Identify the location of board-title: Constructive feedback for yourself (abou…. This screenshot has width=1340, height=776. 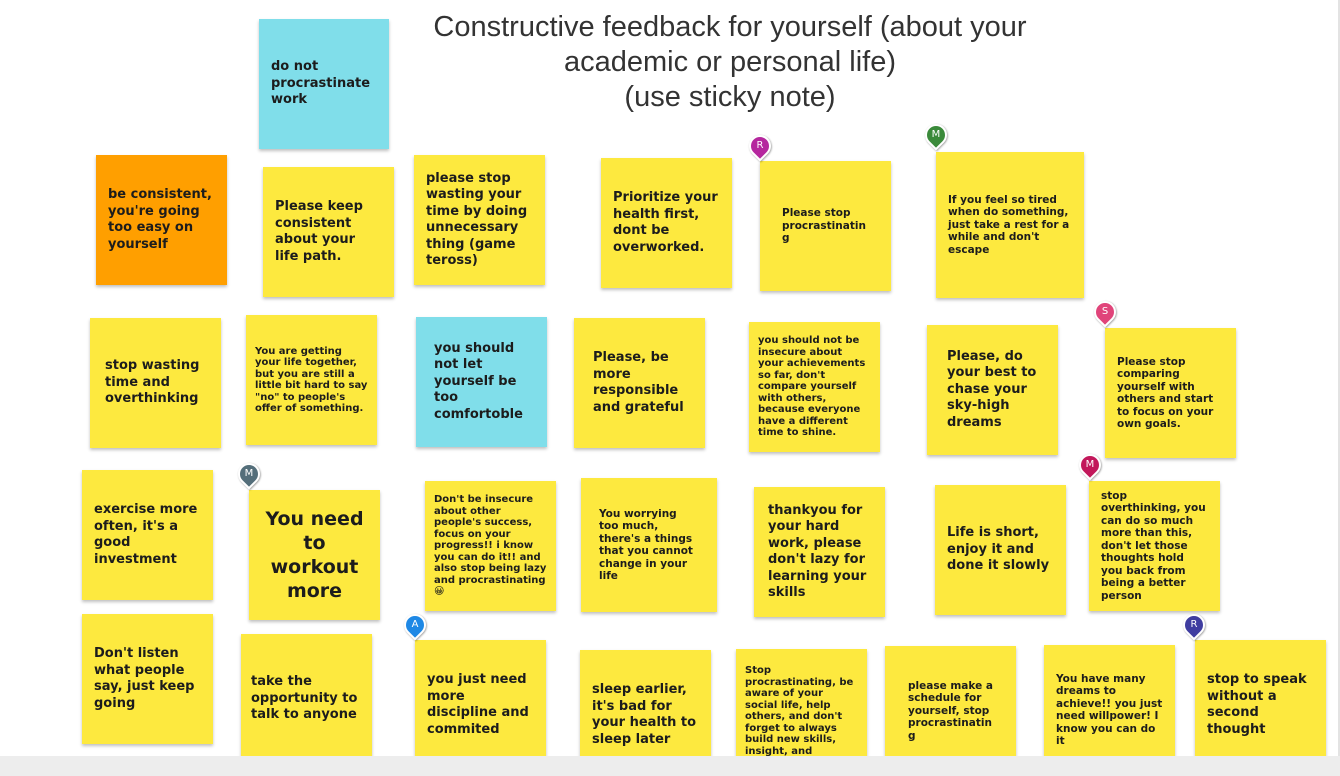
(730, 62).